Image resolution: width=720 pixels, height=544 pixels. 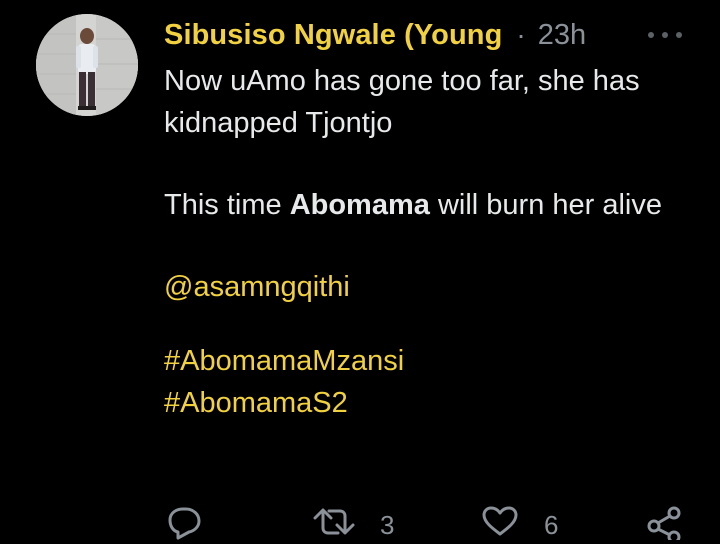 I want to click on reply-icon, so click(x=184, y=523).